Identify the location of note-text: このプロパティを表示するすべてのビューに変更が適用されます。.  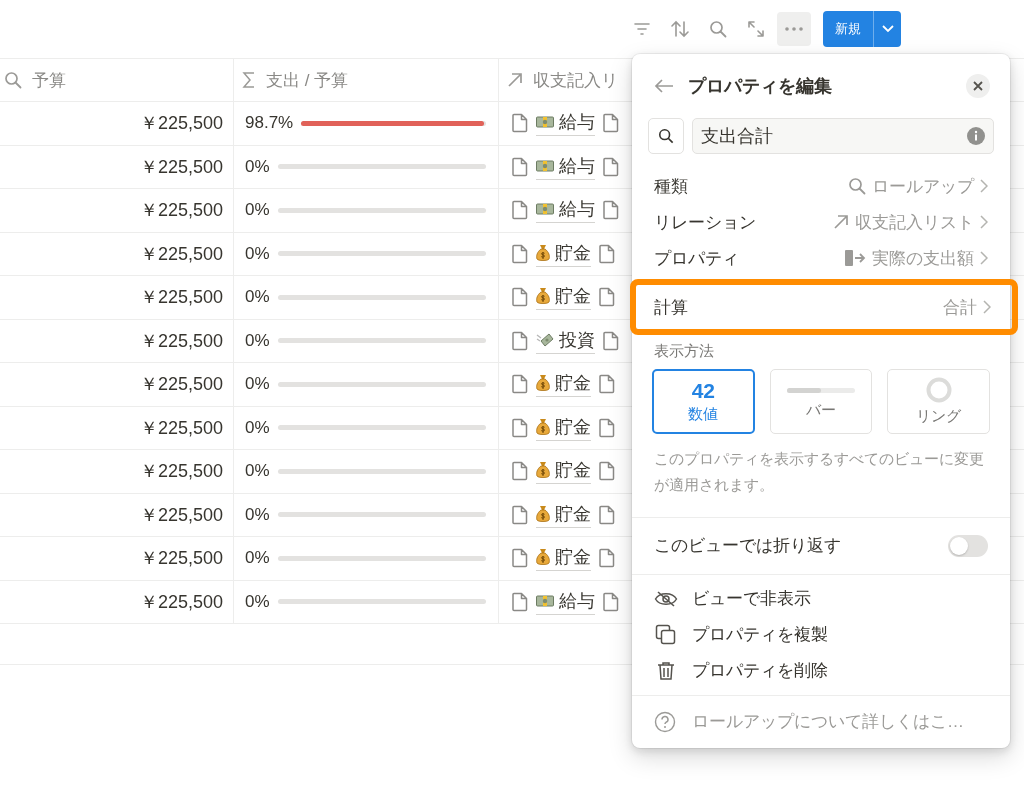
(819, 472).